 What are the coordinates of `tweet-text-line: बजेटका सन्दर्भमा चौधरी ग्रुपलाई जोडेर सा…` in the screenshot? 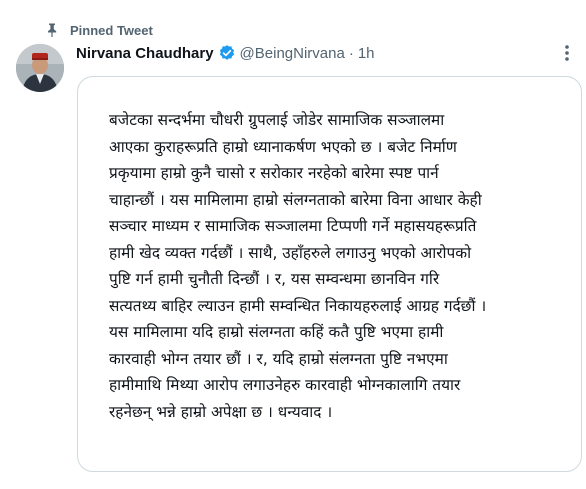 It's located at (277, 120).